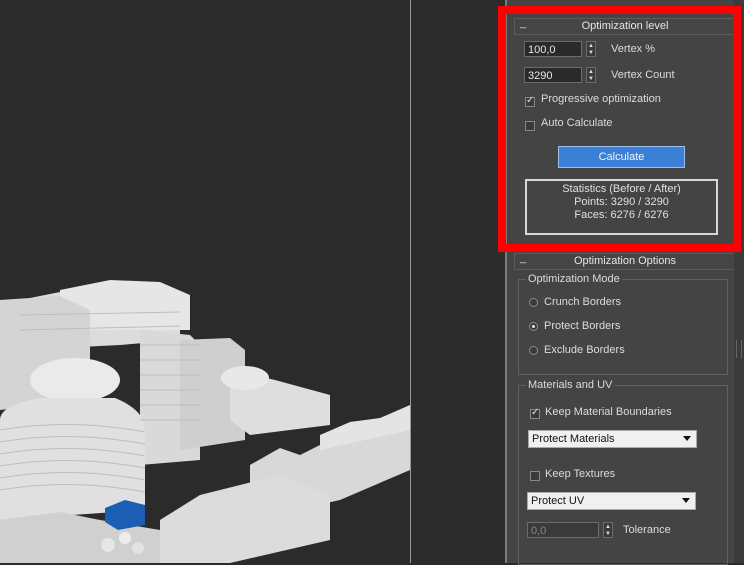  Describe the element at coordinates (523, 258) in the screenshot. I see `collapse-icon: _` at that location.